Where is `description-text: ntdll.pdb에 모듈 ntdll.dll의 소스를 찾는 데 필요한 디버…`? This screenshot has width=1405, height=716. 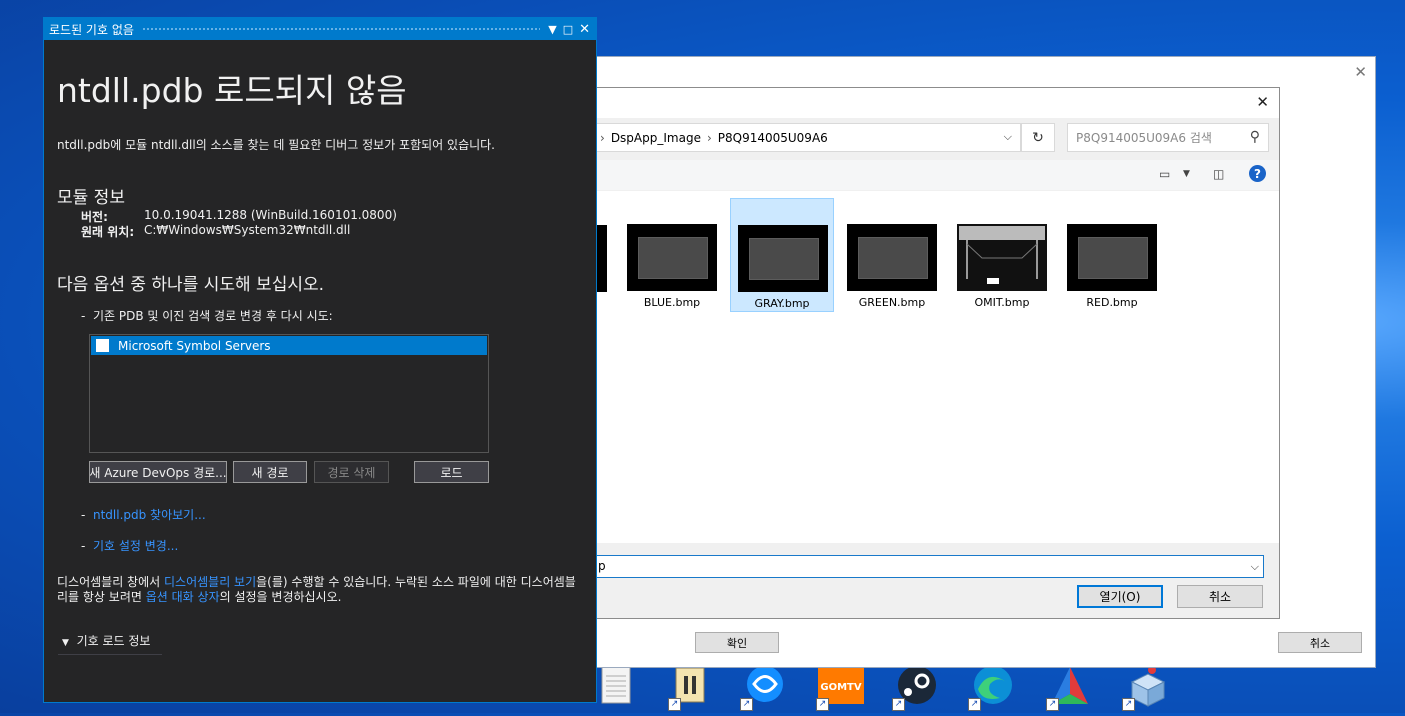
description-text: ntdll.pdb에 모듈 ntdll.dll의 소스를 찾는 데 필요한 디버… is located at coordinates (276, 145).